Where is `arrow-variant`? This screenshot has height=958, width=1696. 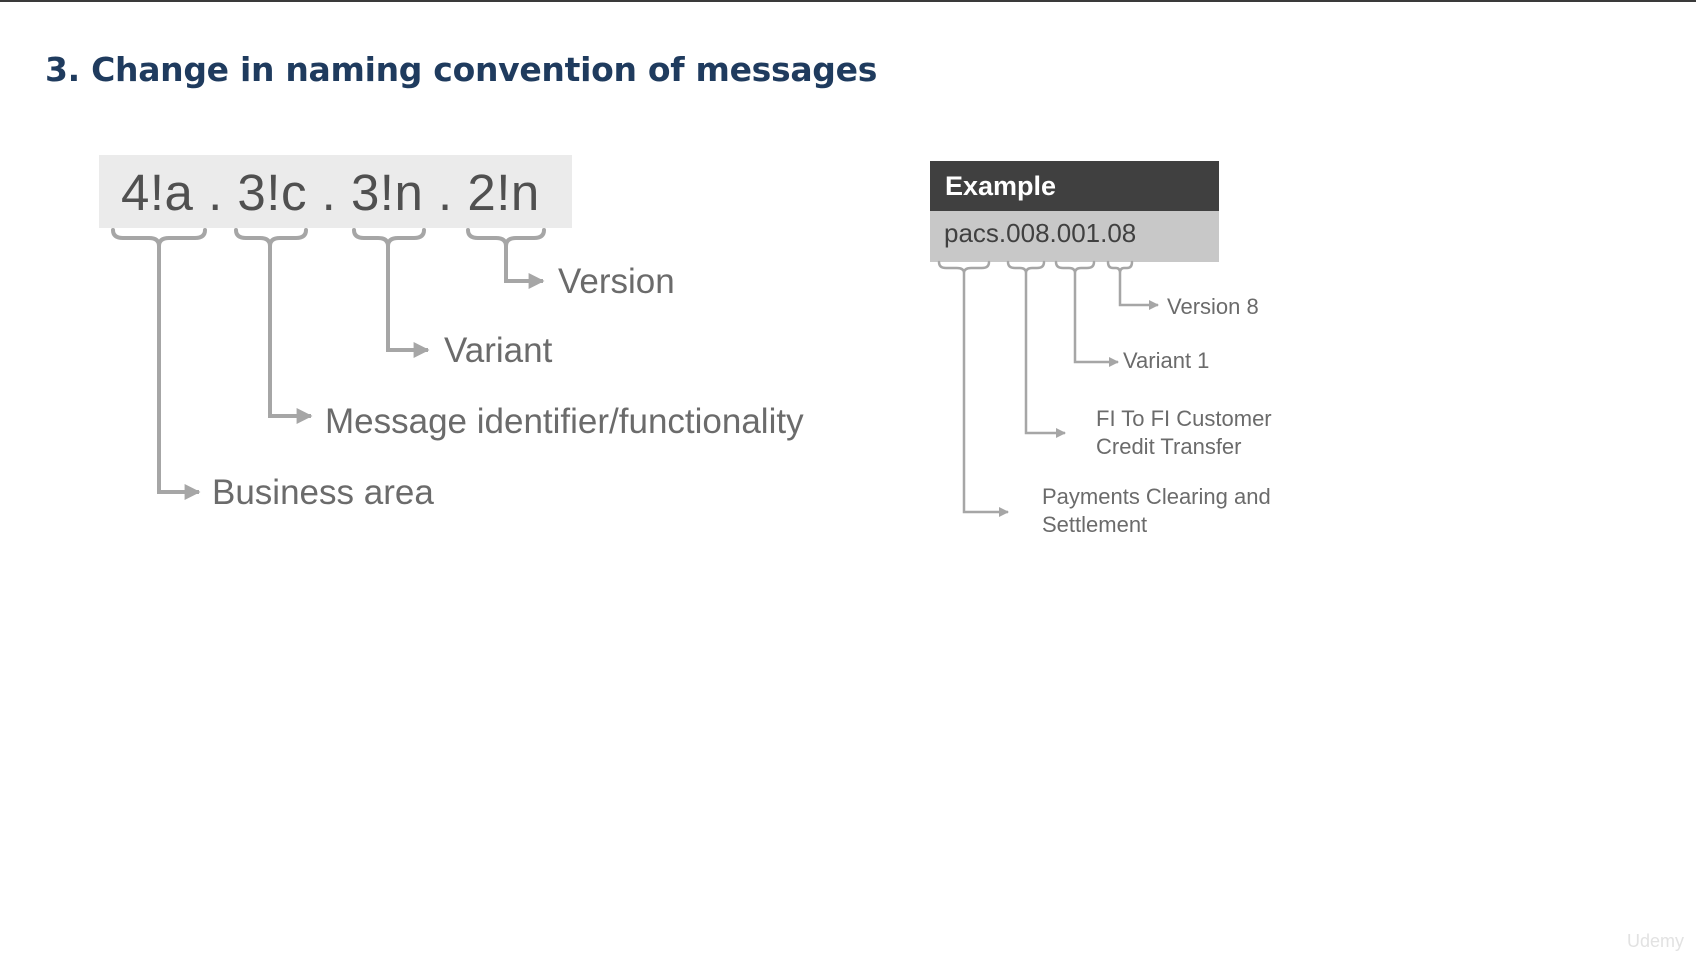 arrow-variant is located at coordinates (408, 302).